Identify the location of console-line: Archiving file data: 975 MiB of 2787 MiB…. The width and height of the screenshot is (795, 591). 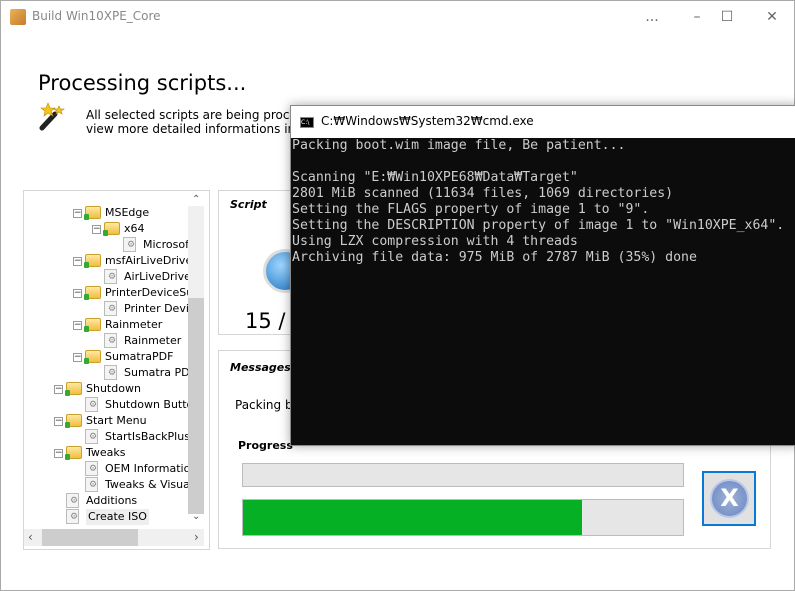
(494, 257).